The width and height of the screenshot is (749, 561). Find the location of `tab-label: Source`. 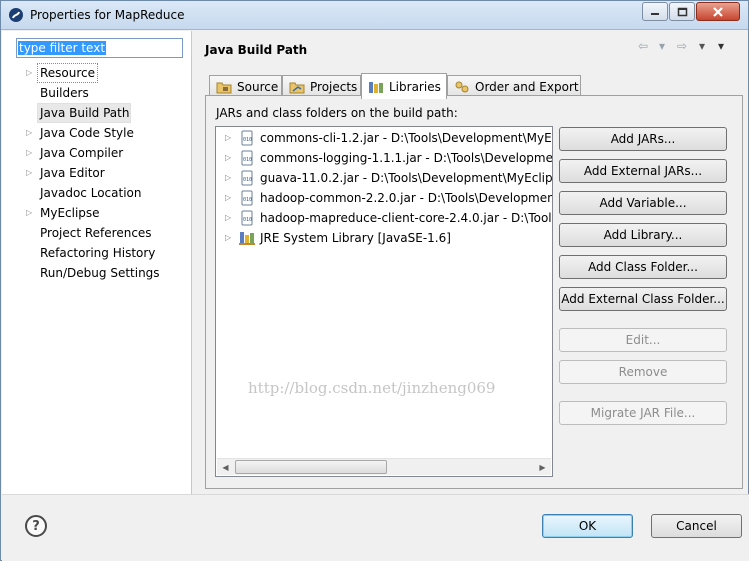

tab-label: Source is located at coordinates (258, 86).